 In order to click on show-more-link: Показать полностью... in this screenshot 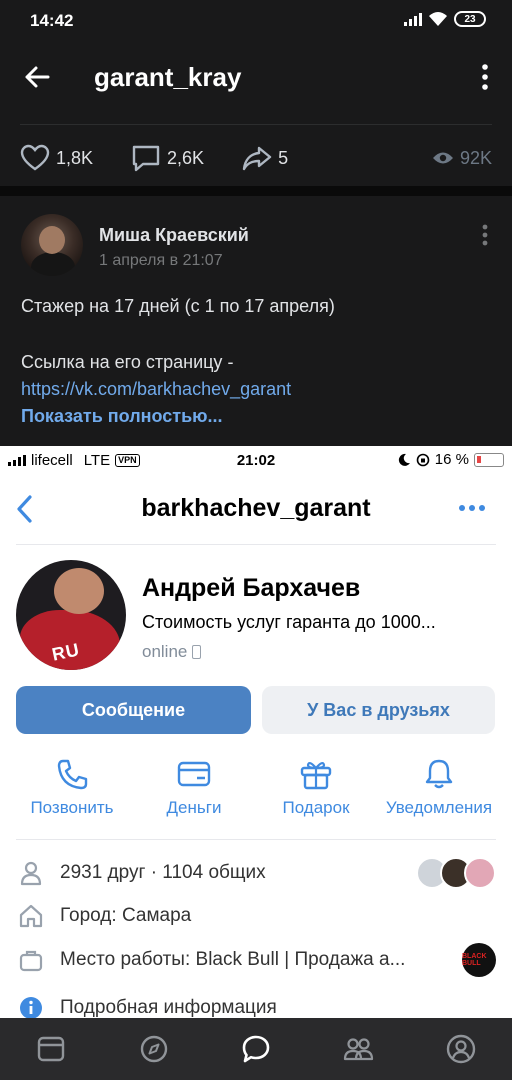, I will do `click(122, 416)`.